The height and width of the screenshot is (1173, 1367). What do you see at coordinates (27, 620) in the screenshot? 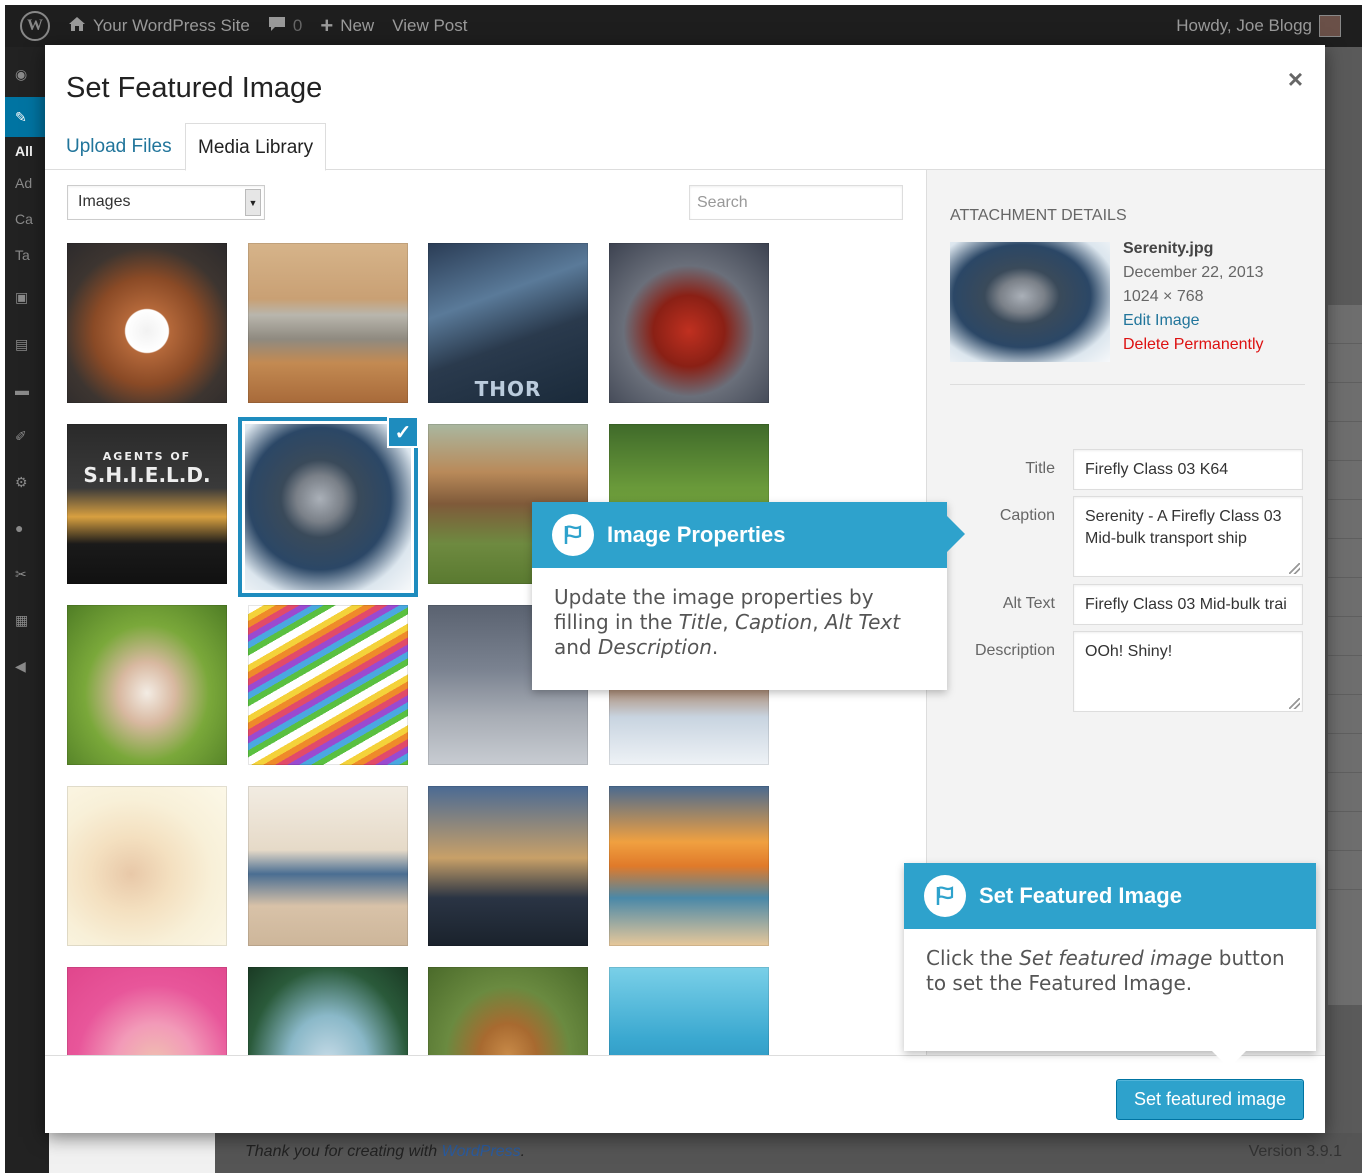
I see `settings-menu: ▦` at bounding box center [27, 620].